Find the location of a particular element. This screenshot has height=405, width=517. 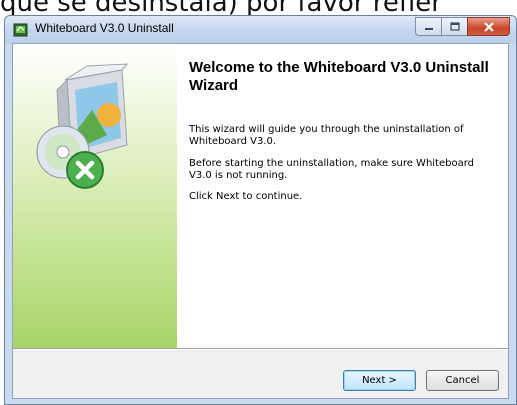

maximize-icon is located at coordinates (454, 26).